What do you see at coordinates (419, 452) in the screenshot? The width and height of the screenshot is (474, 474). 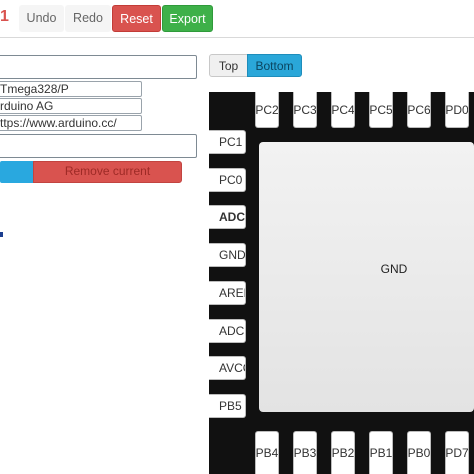 I see `pin-bottom-5: PB0` at bounding box center [419, 452].